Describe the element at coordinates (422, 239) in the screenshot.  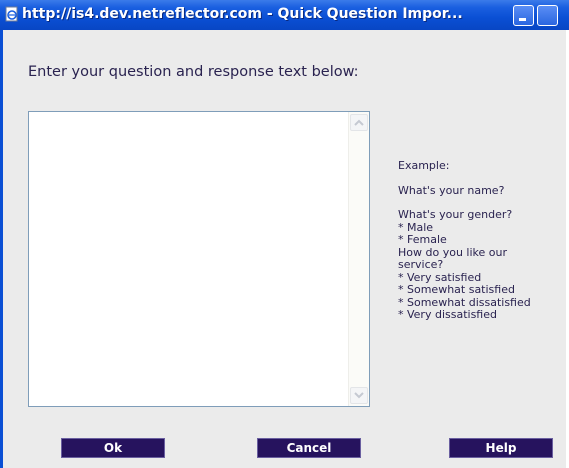
I see `example-line: * Female` at that location.